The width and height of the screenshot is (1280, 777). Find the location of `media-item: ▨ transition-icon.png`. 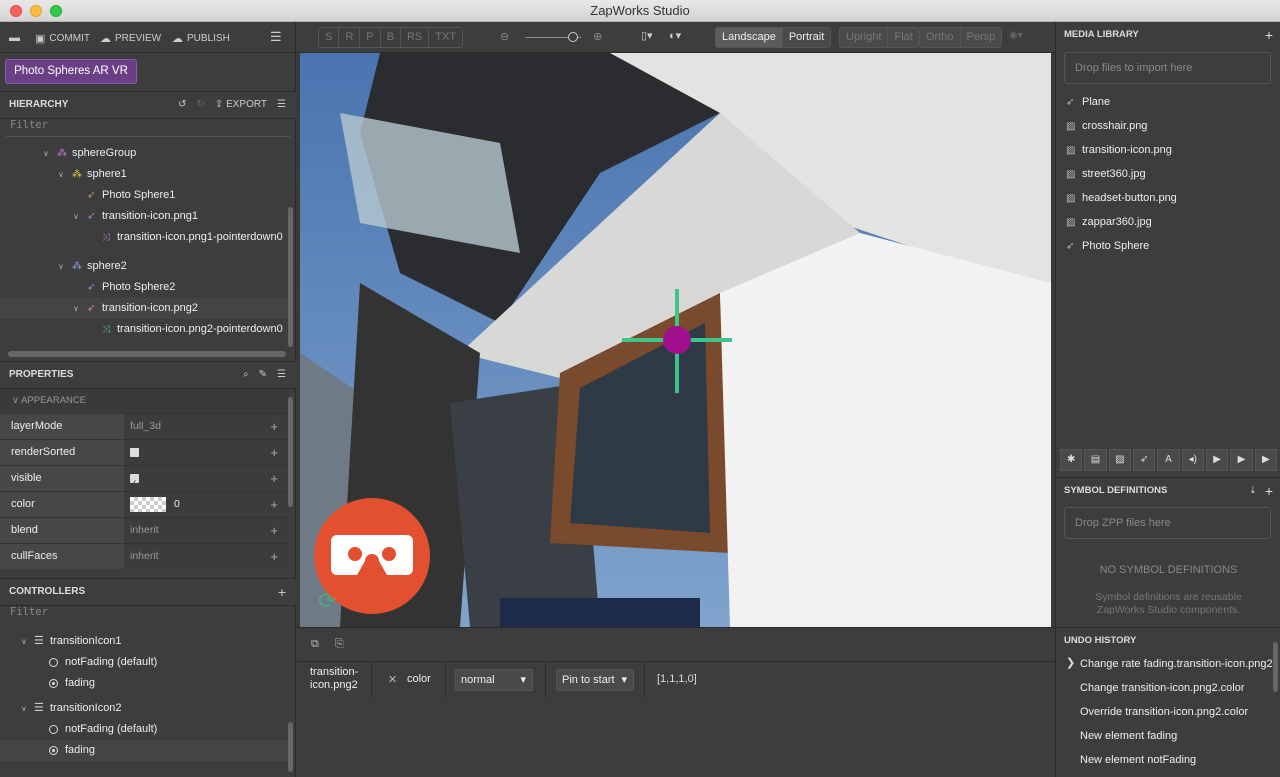

media-item: ▨ transition-icon.png is located at coordinates (1119, 150).